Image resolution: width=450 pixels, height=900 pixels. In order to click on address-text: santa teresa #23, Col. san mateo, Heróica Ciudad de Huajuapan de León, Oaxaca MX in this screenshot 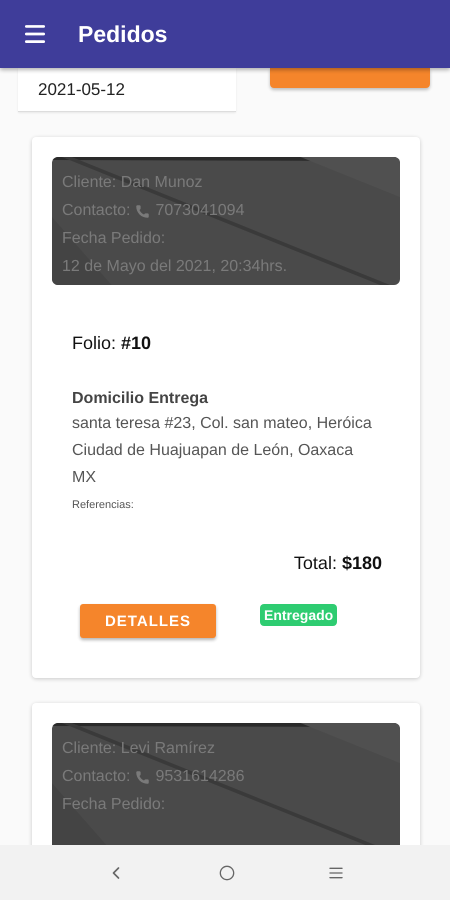, I will do `click(222, 451)`.